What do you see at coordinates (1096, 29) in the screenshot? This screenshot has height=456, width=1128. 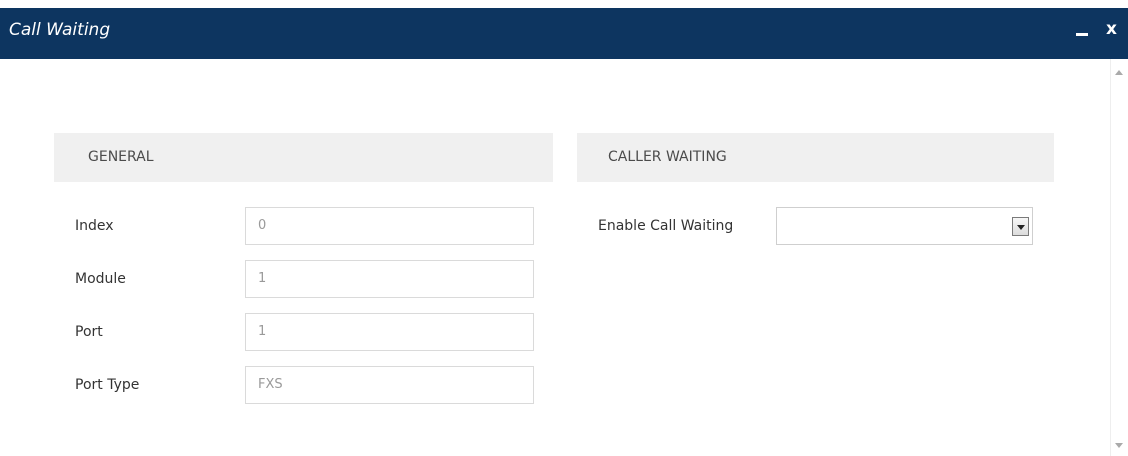 I see `title-controls: x` at bounding box center [1096, 29].